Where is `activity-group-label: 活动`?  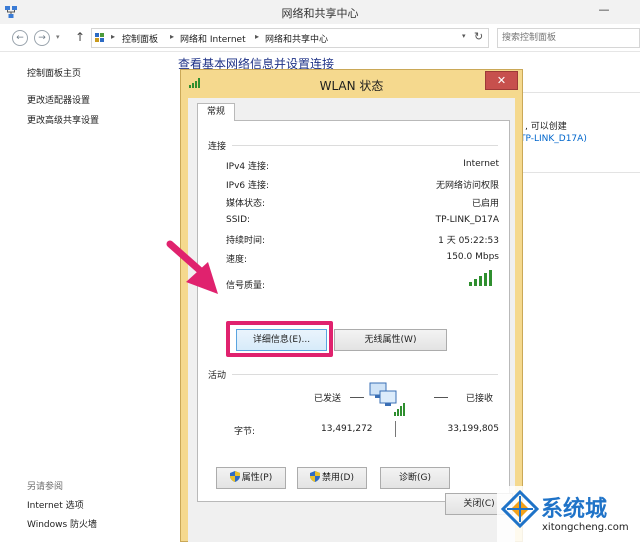 activity-group-label: 活动 is located at coordinates (217, 376).